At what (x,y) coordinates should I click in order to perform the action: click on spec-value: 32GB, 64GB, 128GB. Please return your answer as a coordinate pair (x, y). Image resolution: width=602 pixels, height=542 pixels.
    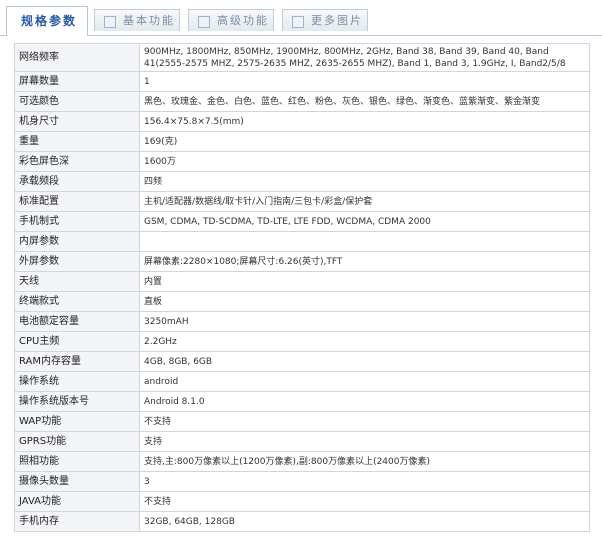
    Looking at the image, I should click on (364, 521).